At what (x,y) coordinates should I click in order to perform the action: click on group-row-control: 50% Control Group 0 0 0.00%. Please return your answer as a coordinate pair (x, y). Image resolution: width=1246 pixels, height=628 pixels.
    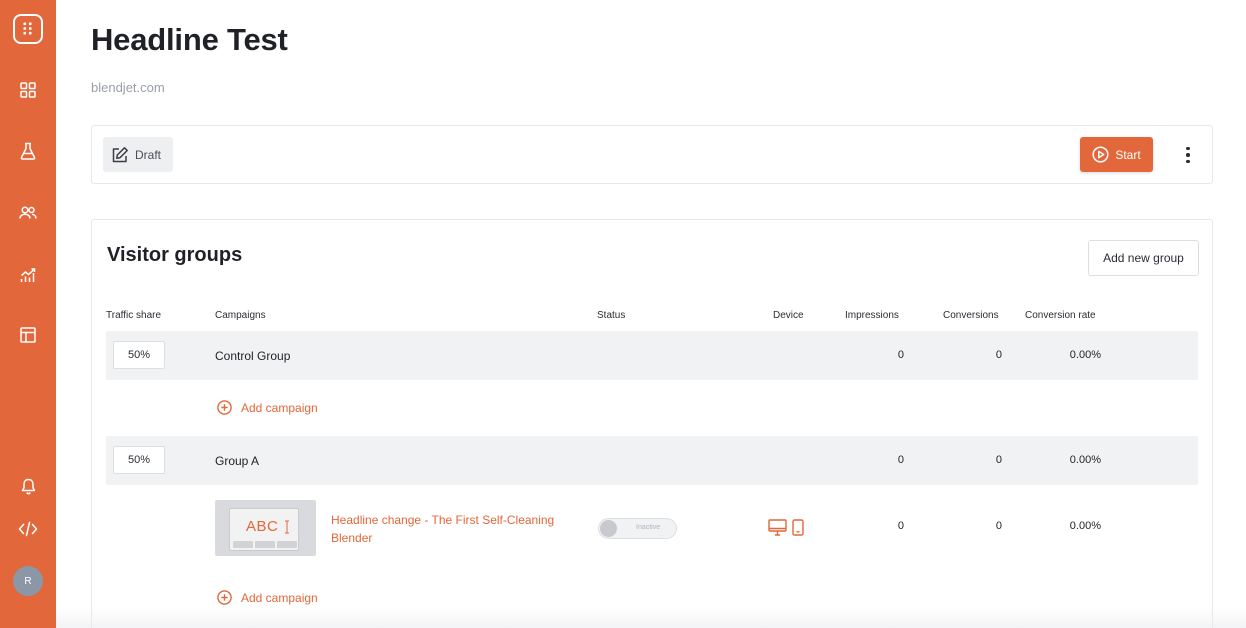
    Looking at the image, I should click on (652, 355).